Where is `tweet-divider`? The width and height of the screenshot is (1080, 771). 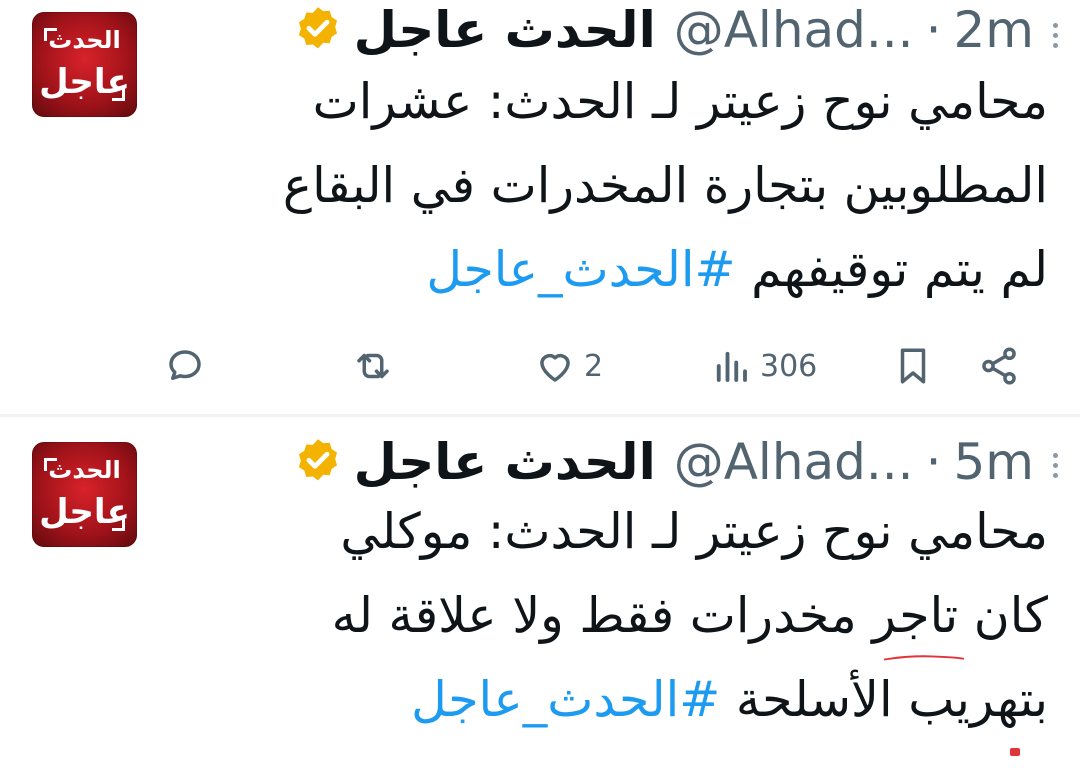
tweet-divider is located at coordinates (540, 415).